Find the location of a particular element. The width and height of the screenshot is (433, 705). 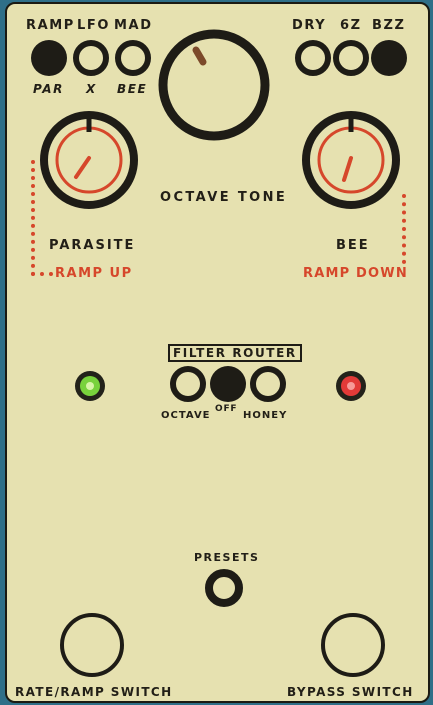

bypass-switch-label: BYPASS SWITCH is located at coordinates (350, 692).